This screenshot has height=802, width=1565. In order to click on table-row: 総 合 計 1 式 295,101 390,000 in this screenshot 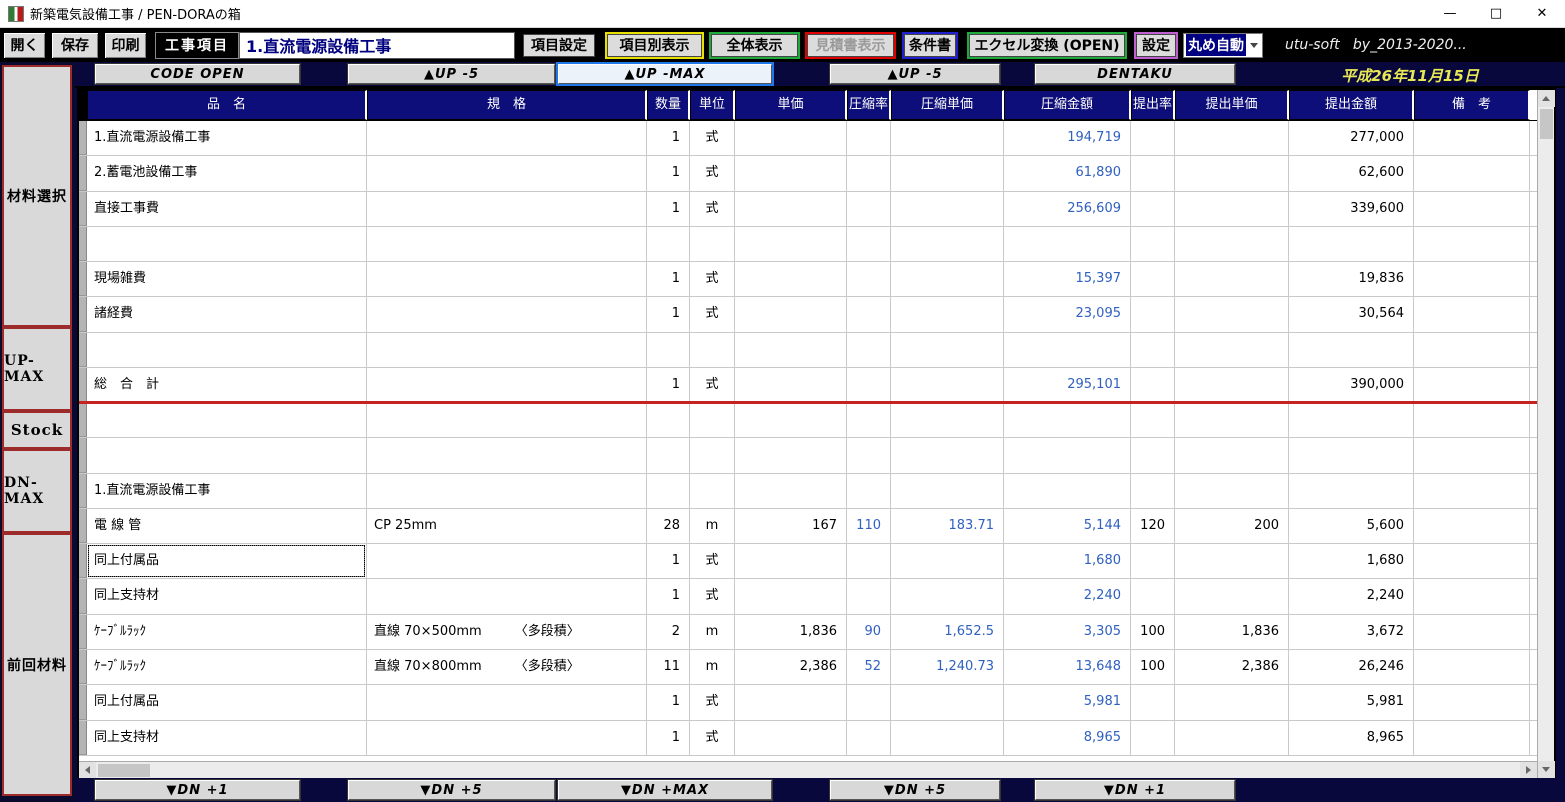, I will do `click(808, 385)`.